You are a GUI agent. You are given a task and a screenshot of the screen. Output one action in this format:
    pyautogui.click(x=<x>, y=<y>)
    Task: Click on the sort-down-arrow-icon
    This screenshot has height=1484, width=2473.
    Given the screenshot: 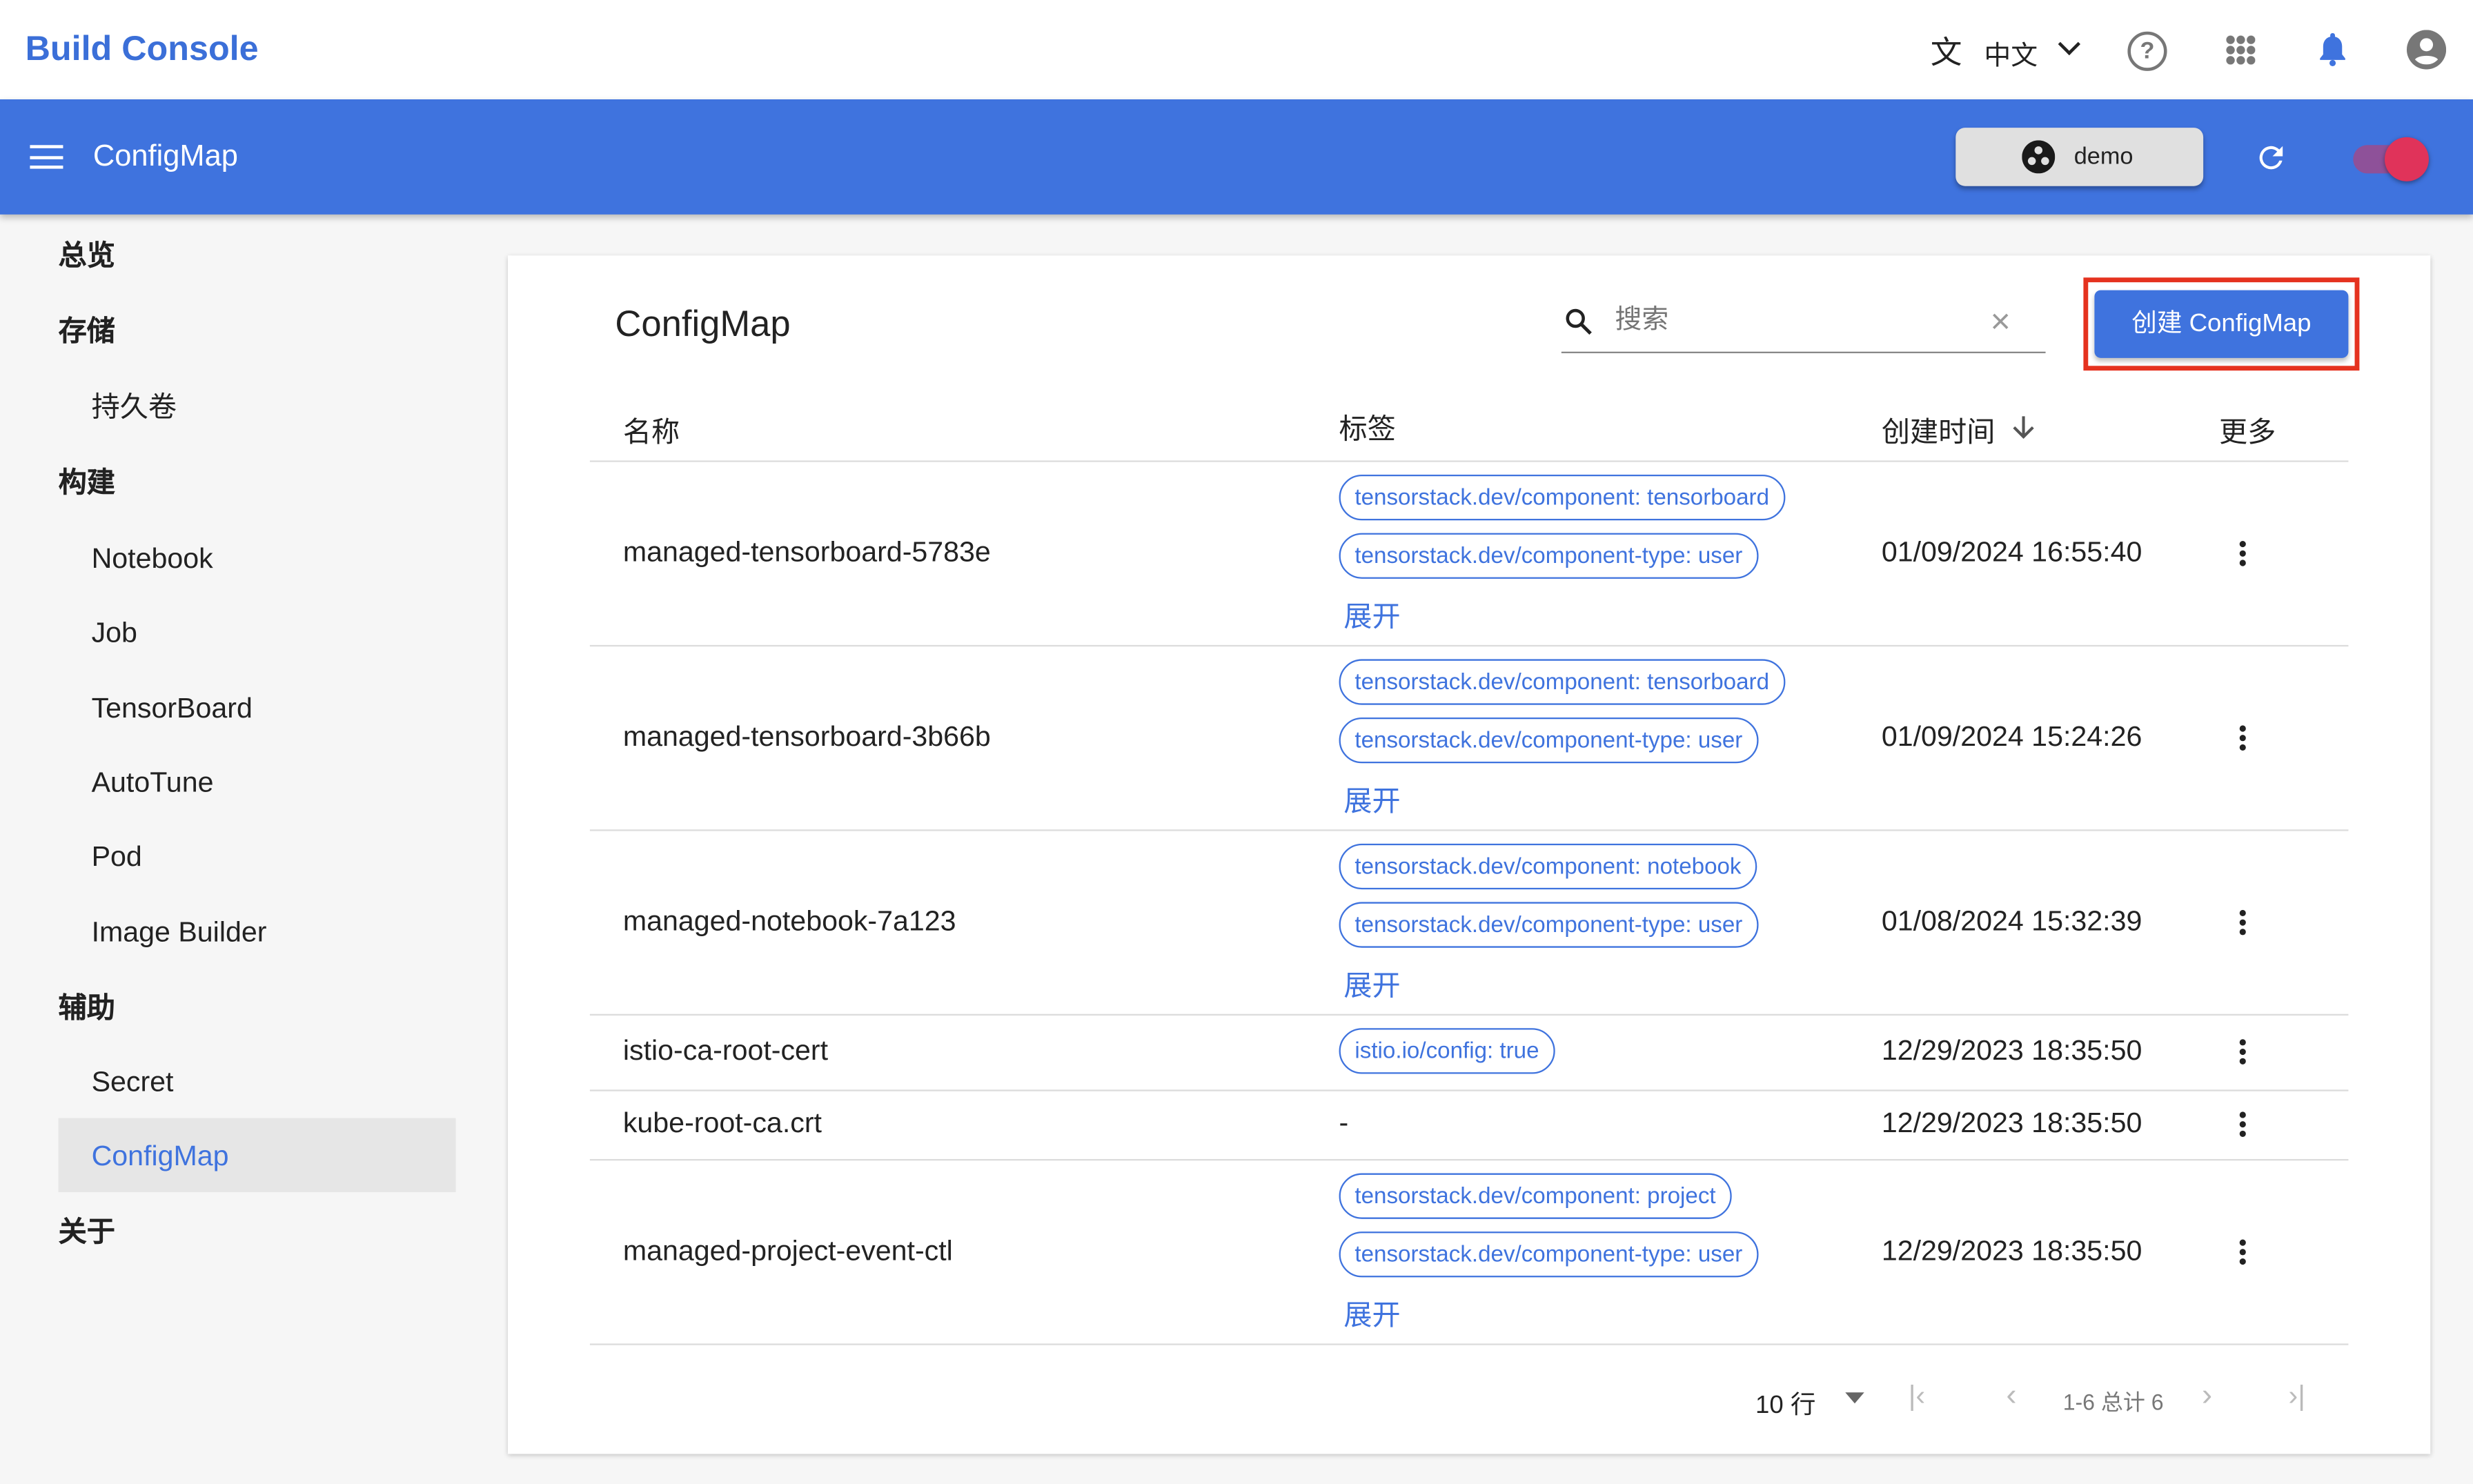 What is the action you would take?
    pyautogui.click(x=2023, y=427)
    